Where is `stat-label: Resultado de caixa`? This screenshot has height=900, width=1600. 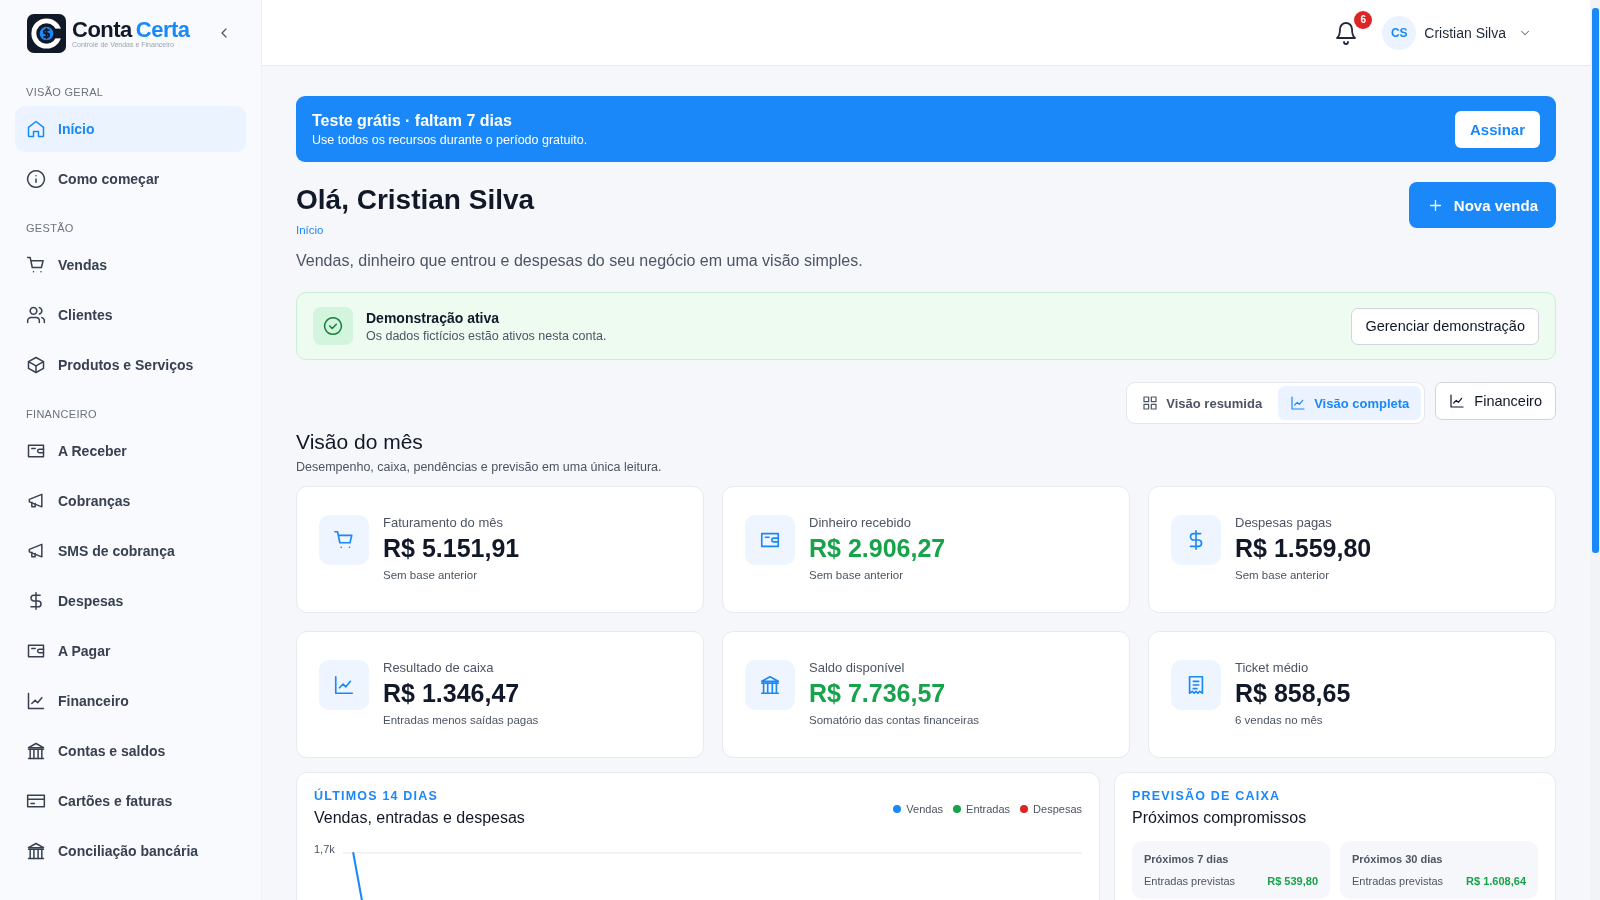
stat-label: Resultado de caixa is located at coordinates (439, 667).